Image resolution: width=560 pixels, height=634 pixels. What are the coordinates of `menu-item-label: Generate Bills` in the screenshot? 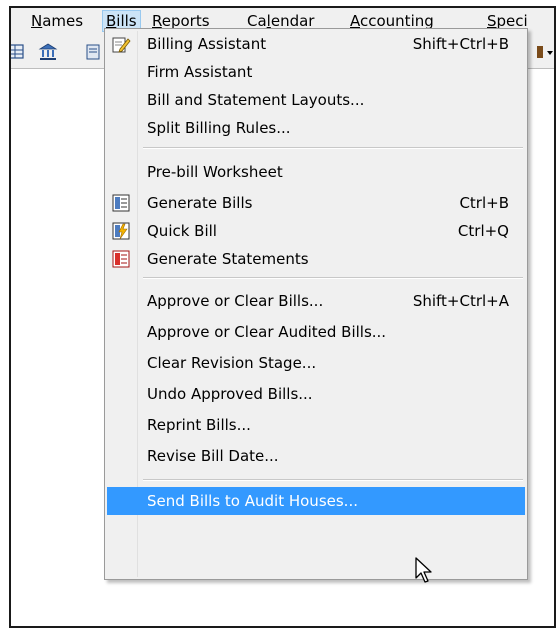 It's located at (200, 203).